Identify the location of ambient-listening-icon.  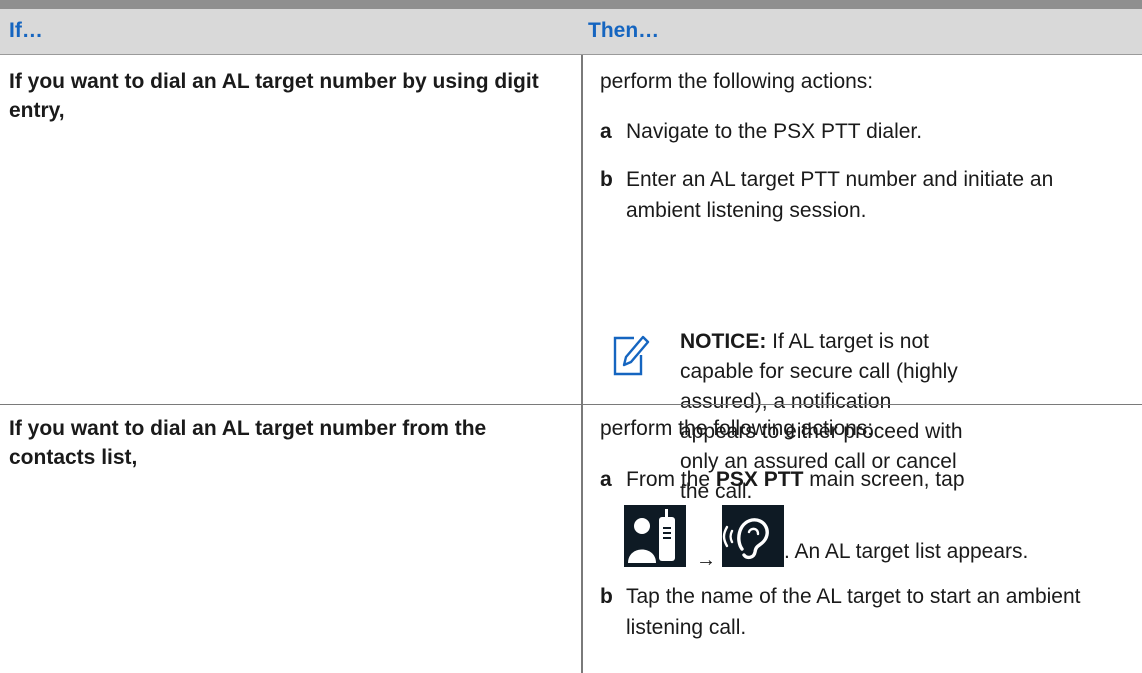
(753, 536).